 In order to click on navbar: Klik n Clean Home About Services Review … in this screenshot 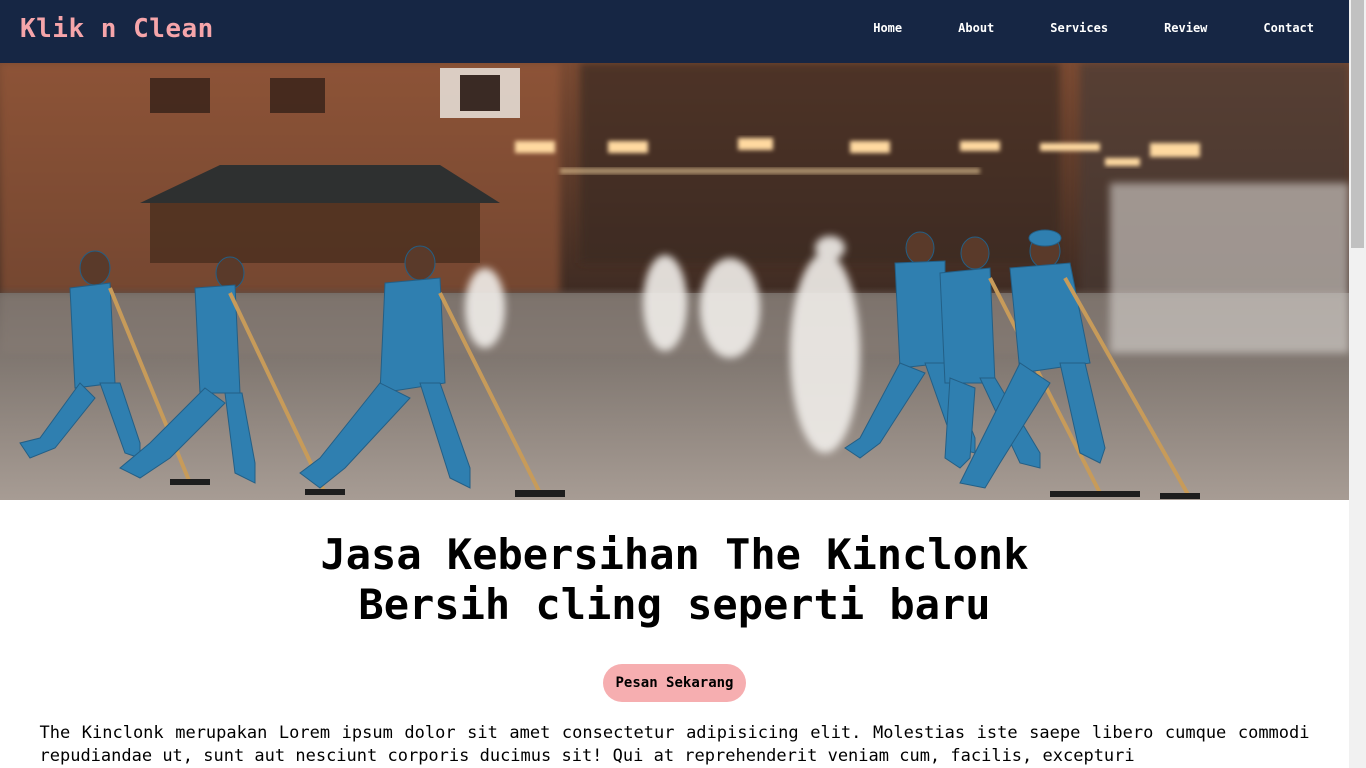, I will do `click(674, 31)`.